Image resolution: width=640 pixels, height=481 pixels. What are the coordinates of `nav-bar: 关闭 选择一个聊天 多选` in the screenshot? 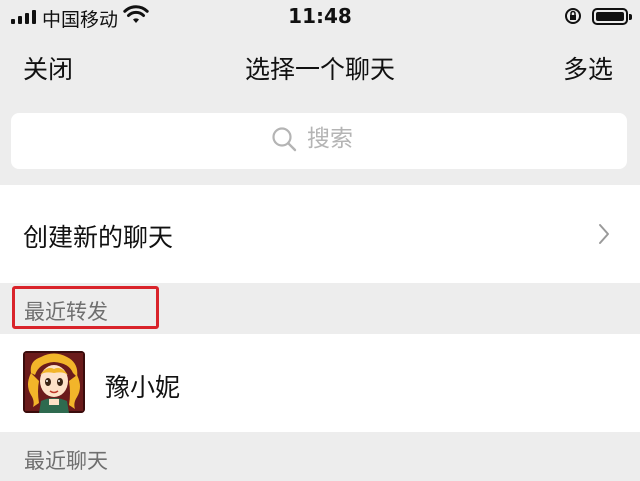 It's located at (320, 66).